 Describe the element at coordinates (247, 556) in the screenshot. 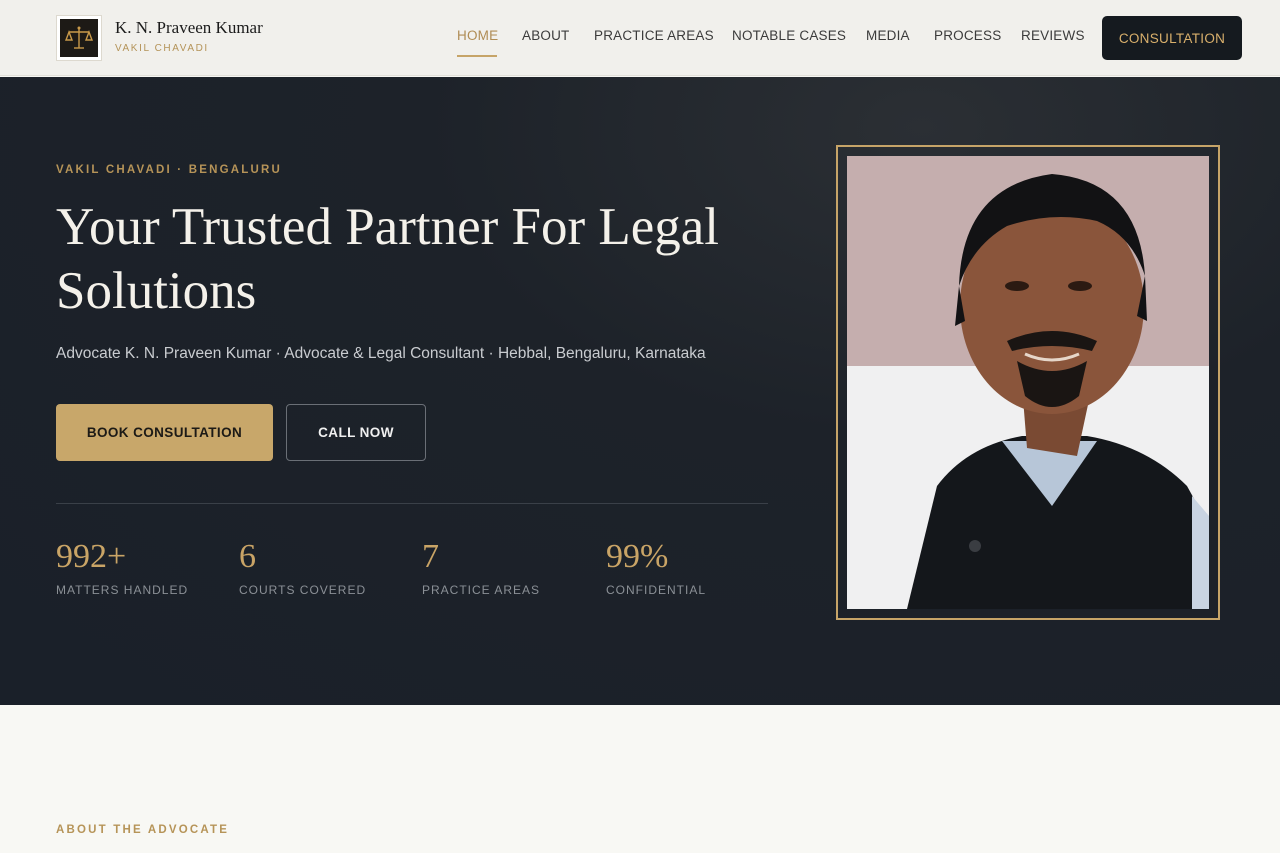

I see `stat-value: 6` at that location.